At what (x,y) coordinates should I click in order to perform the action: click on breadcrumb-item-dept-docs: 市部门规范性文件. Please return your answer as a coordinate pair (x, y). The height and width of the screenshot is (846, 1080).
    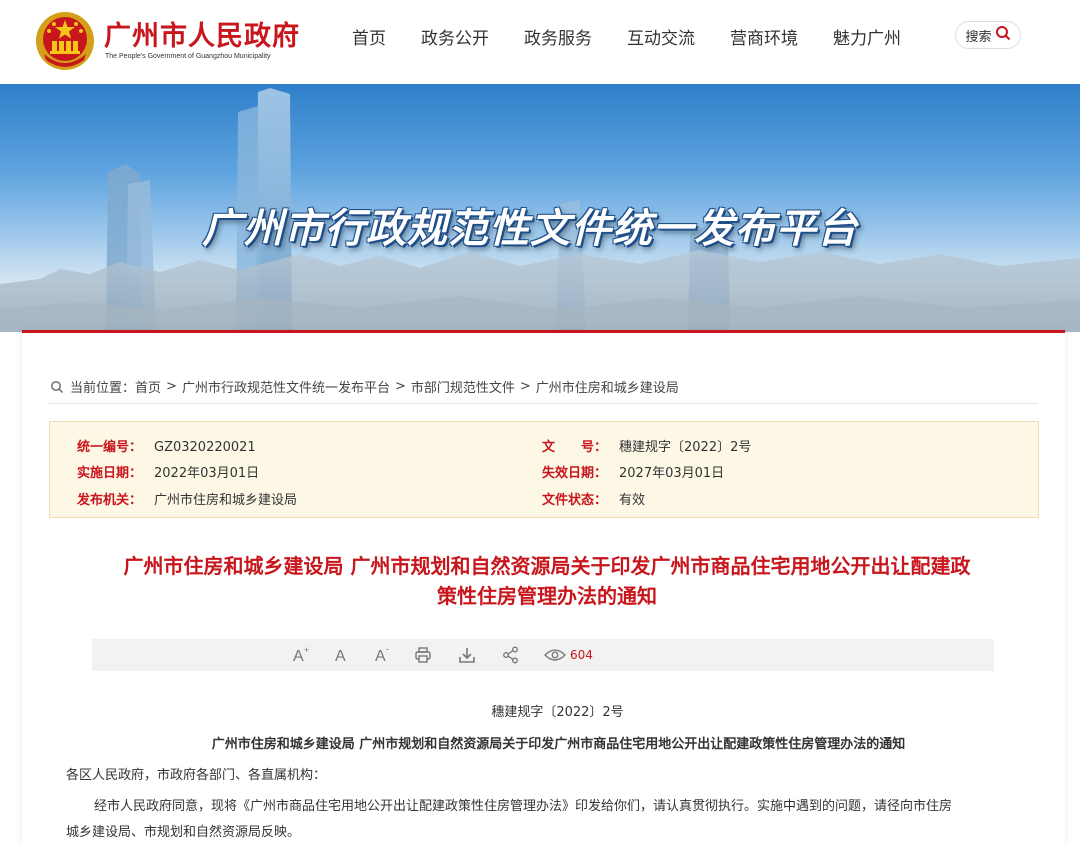
    Looking at the image, I should click on (463, 386).